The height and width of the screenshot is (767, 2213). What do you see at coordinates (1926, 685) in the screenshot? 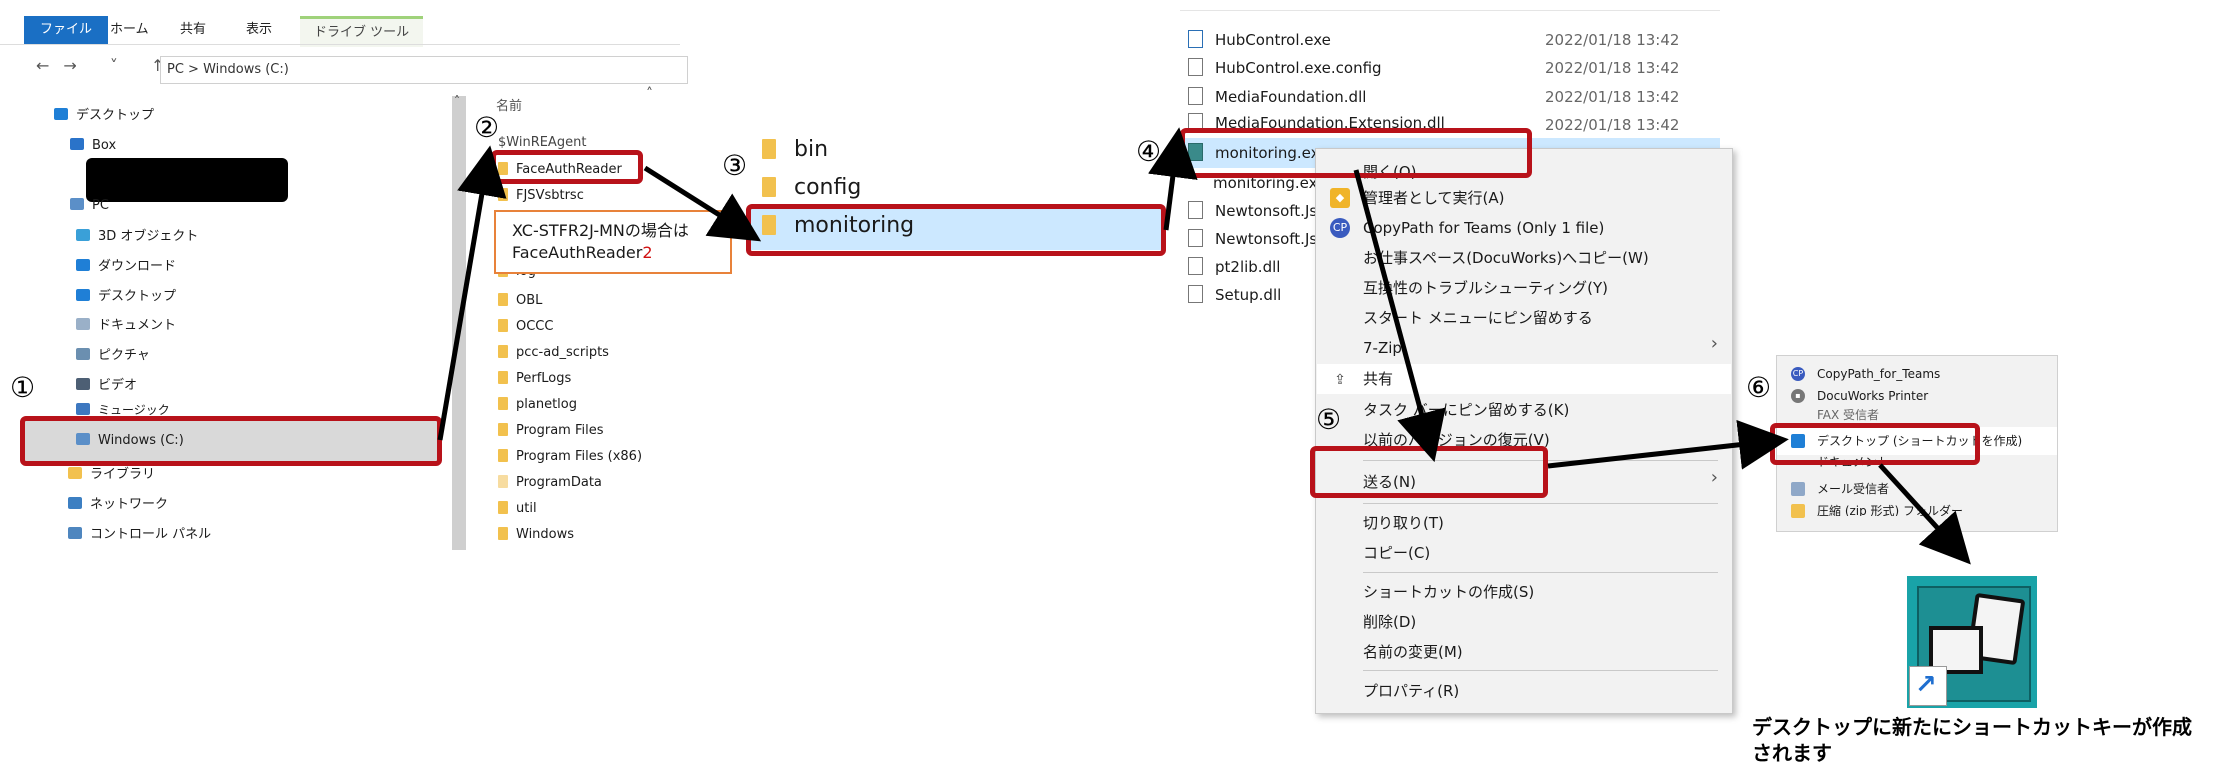
I see `shortcut-arrow-icon: ↗` at bounding box center [1926, 685].